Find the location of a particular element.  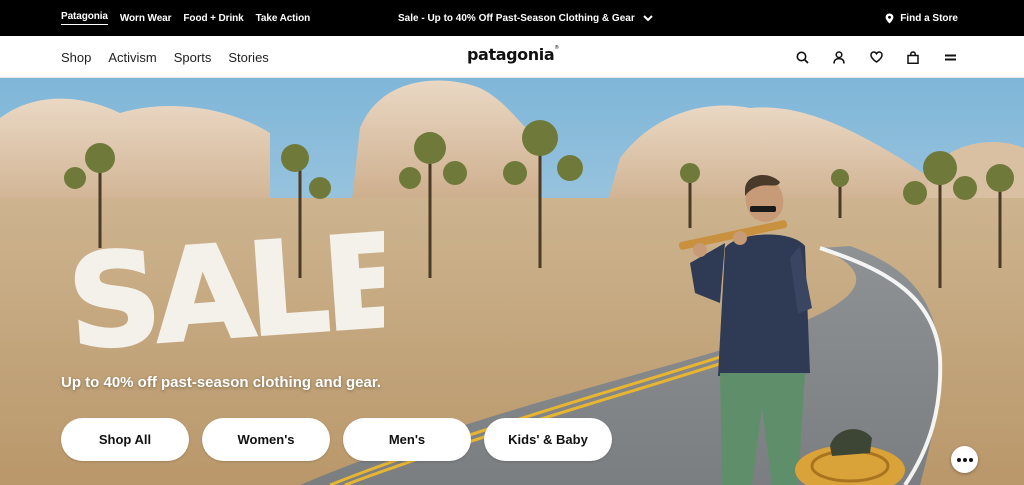

sale-headline-text: SALE is located at coordinates (224, 287).